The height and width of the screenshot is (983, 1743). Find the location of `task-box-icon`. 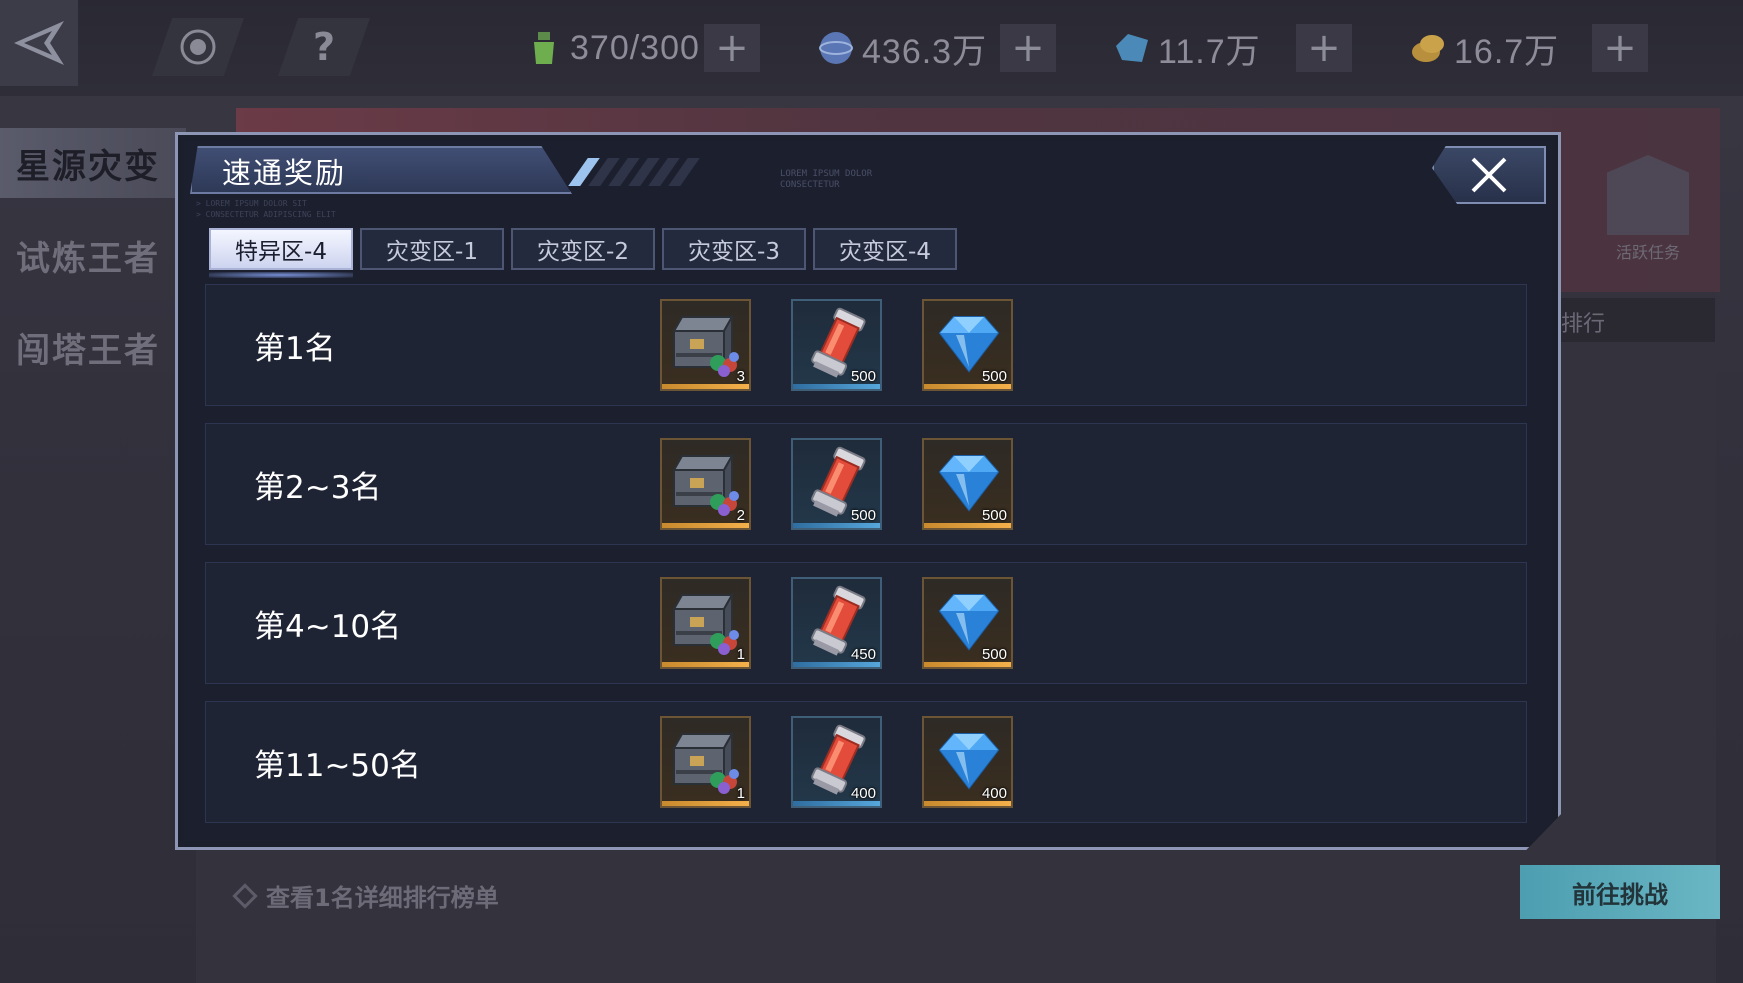

task-box-icon is located at coordinates (1648, 195).